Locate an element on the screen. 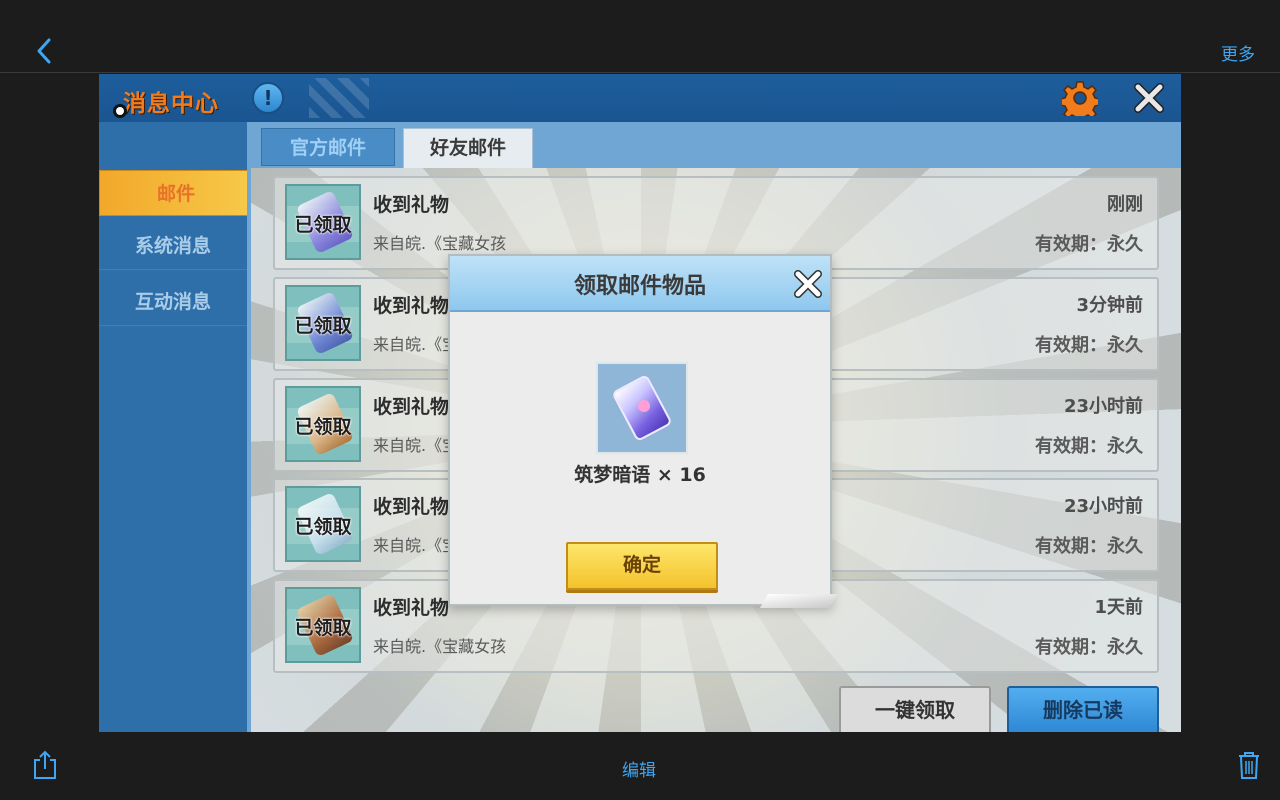 The image size is (1280, 800). dialog-title: 领取邮件物品 is located at coordinates (639, 286).